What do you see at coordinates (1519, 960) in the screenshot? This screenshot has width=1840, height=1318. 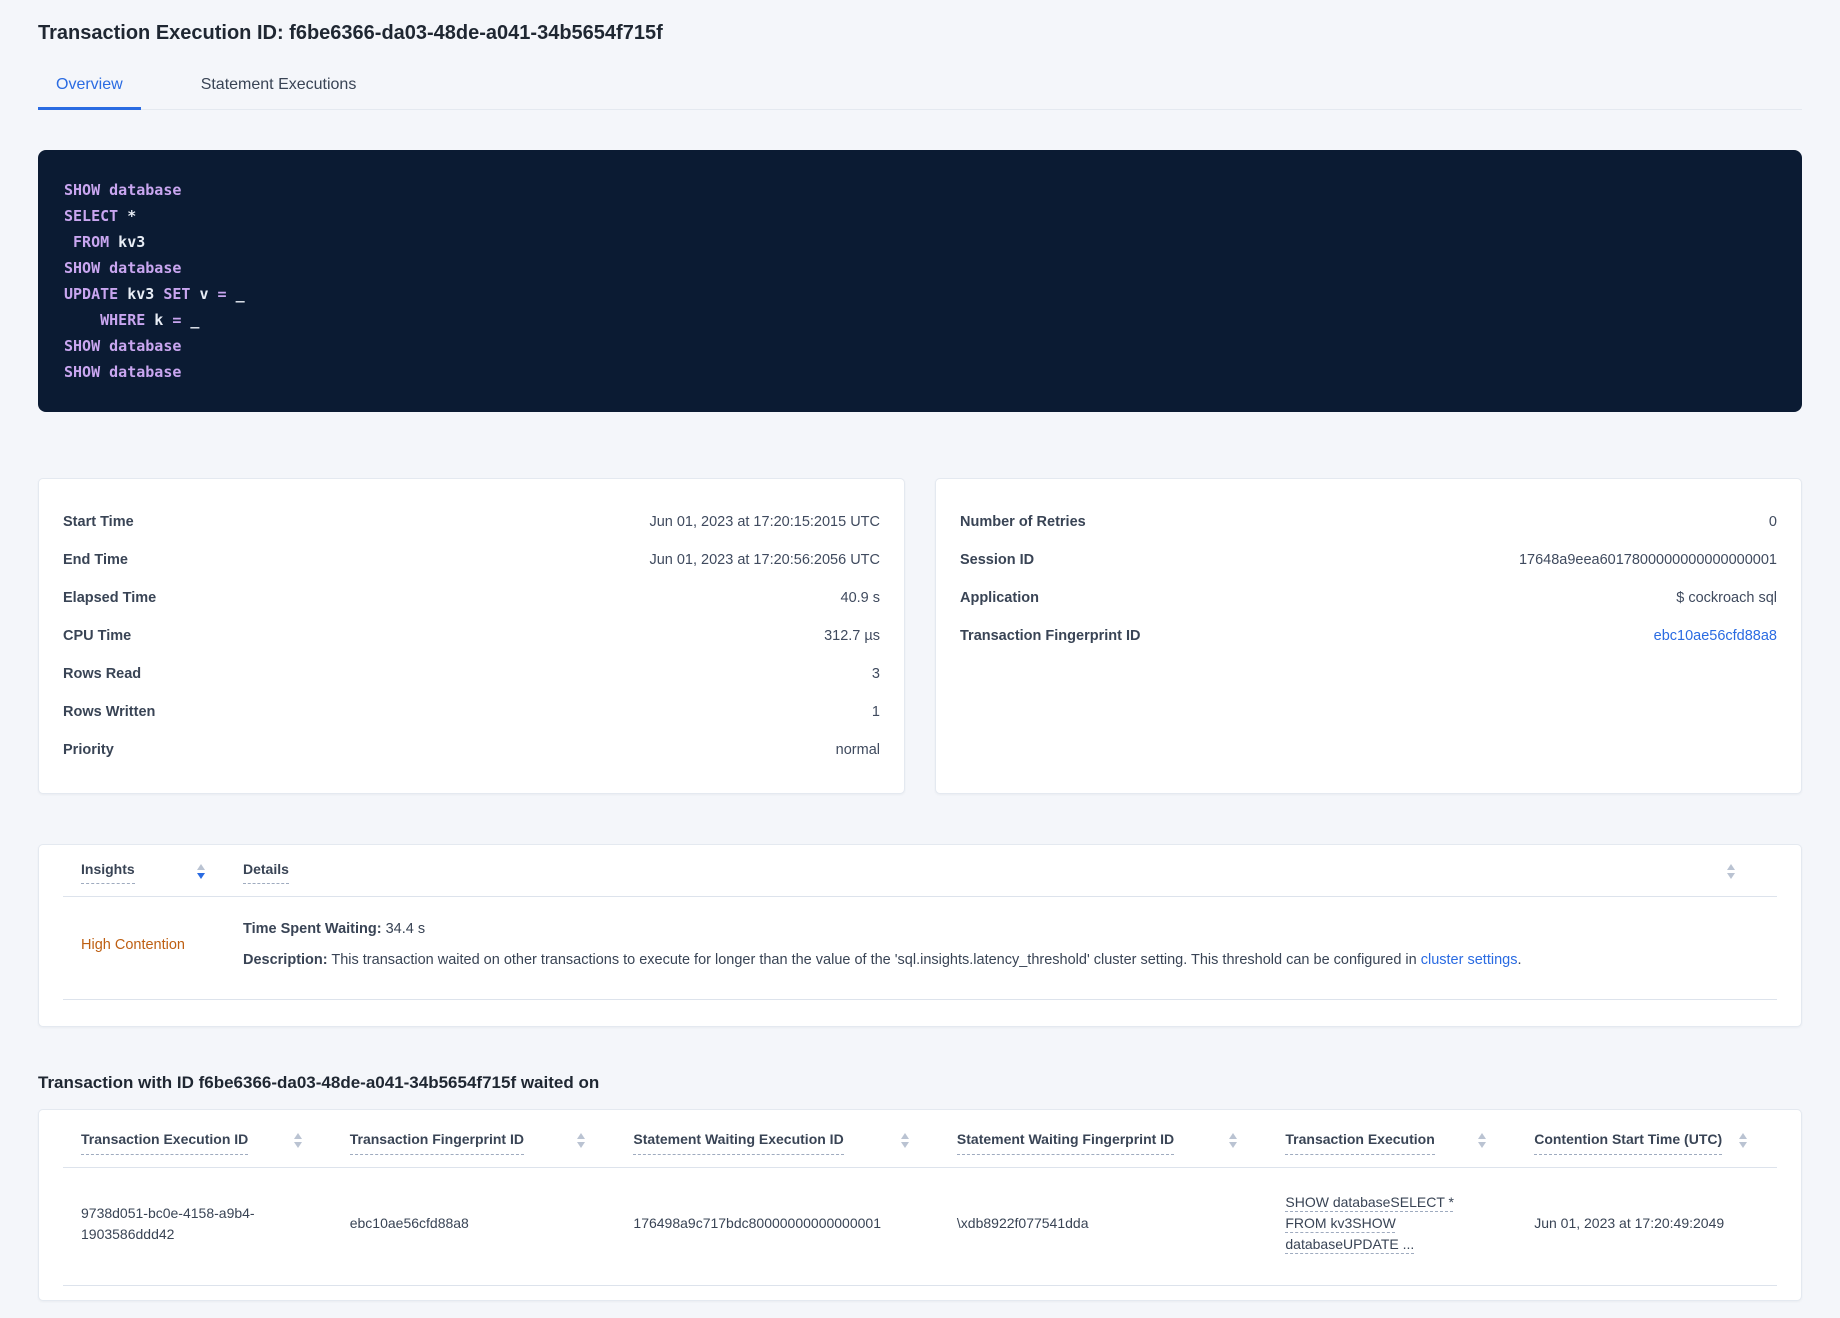 I see `description-suffix: .` at bounding box center [1519, 960].